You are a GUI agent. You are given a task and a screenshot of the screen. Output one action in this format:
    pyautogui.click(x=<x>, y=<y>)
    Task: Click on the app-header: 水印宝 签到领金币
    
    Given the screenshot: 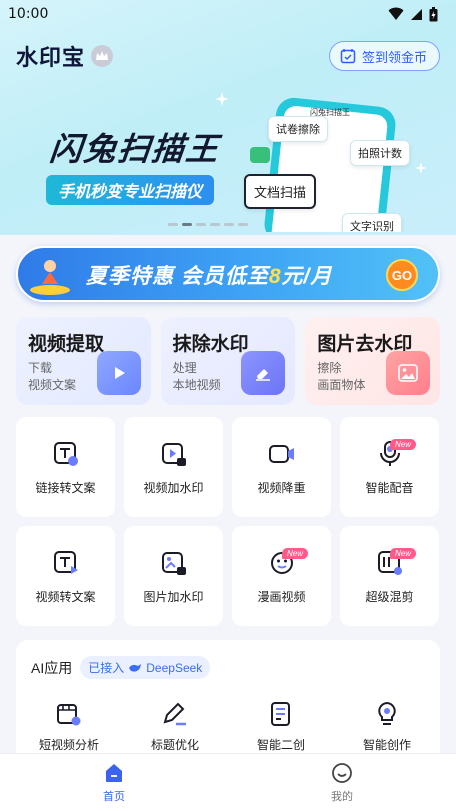 What is the action you would take?
    pyautogui.click(x=228, y=56)
    